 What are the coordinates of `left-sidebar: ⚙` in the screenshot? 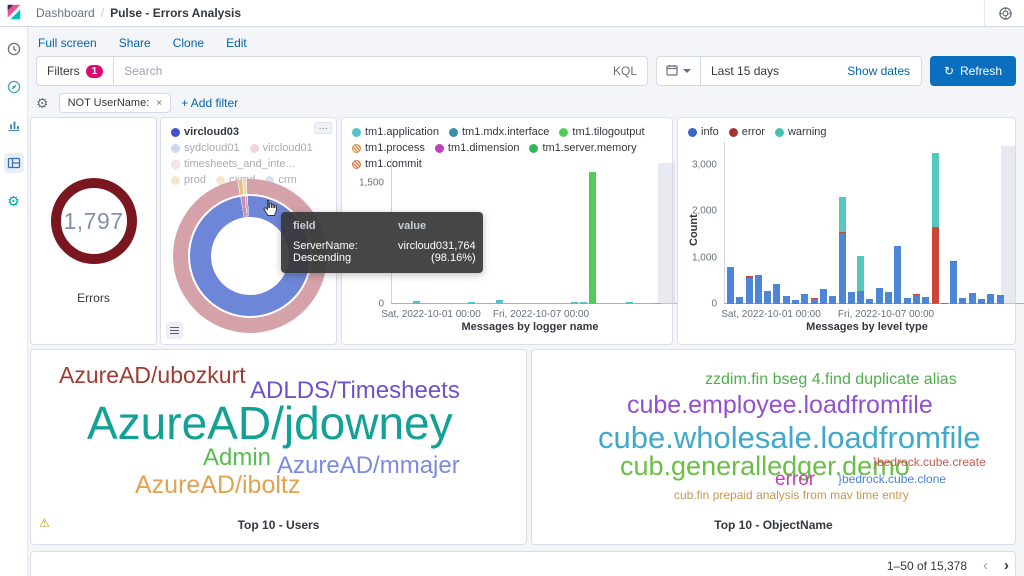 It's located at (14, 301).